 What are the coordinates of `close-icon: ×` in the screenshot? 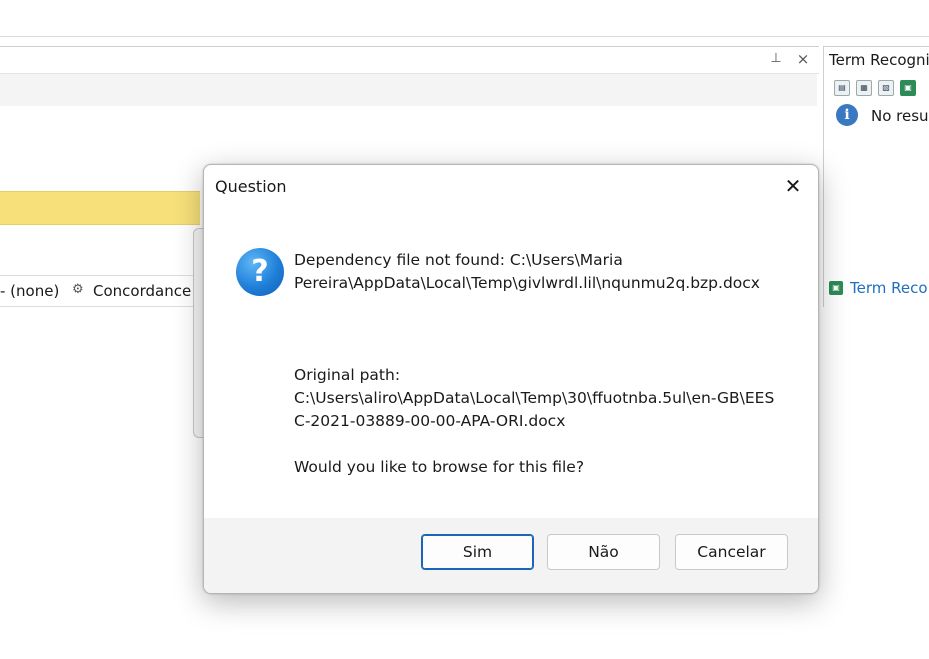 It's located at (803, 59).